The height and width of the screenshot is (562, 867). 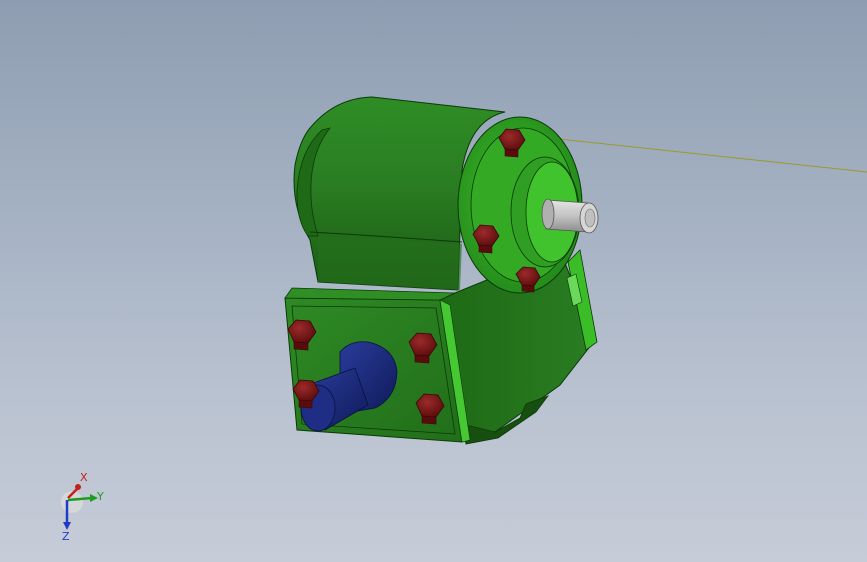 I want to click on drum-shading, so click(x=390, y=263).